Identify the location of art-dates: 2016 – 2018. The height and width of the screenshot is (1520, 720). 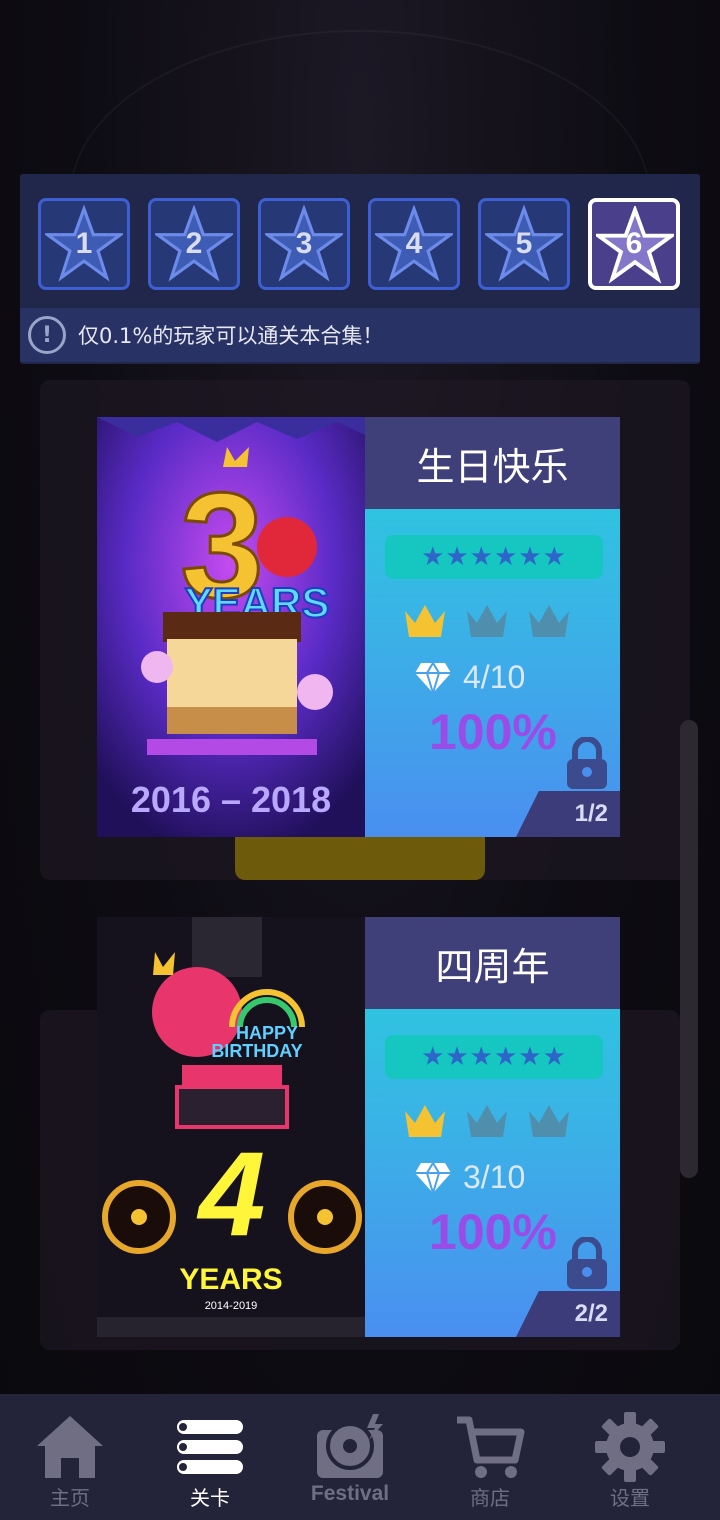
(231, 799).